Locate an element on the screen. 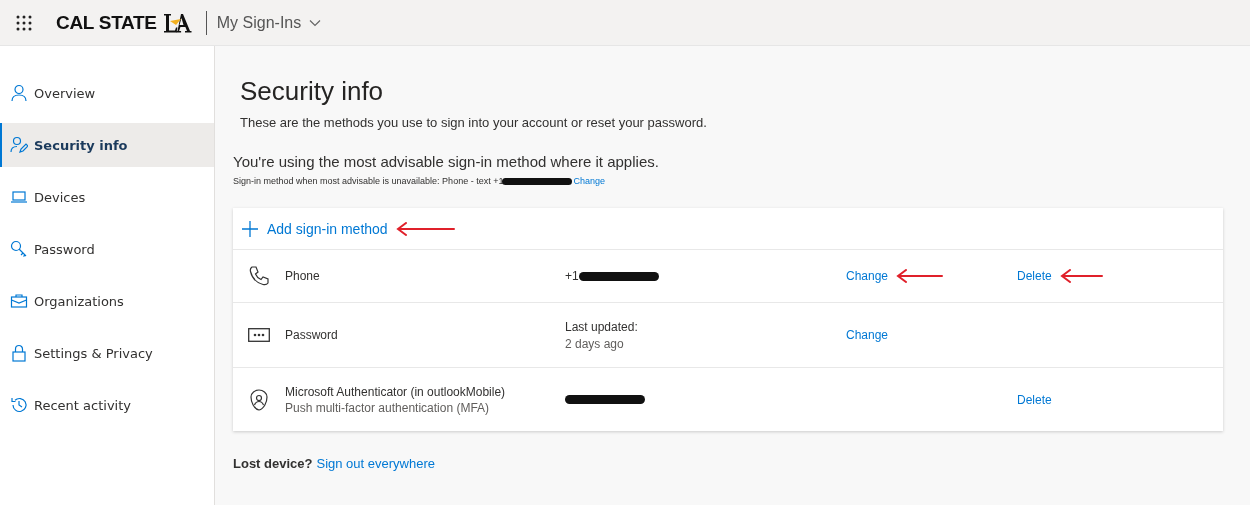  sidebar-item: Devices is located at coordinates (107, 197).